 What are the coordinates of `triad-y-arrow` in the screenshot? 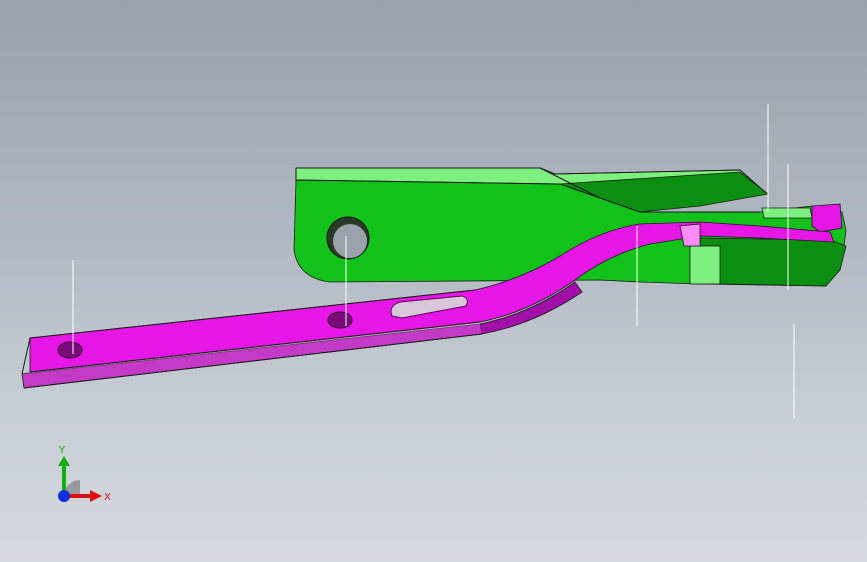 It's located at (64, 461).